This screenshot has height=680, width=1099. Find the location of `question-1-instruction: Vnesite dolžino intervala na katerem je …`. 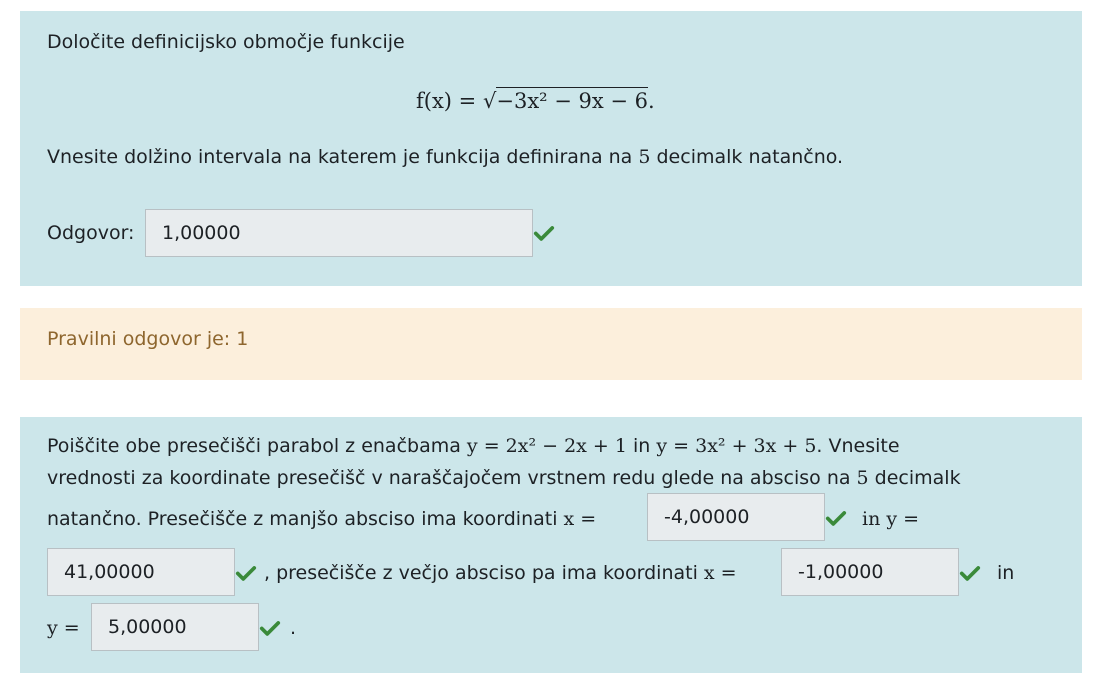

question-1-instruction: Vnesite dolžino intervala na katerem je … is located at coordinates (445, 157).